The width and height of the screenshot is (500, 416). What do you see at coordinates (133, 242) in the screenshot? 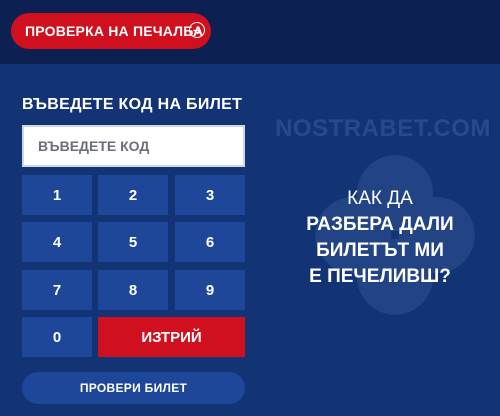
I see `key-5: 5` at bounding box center [133, 242].